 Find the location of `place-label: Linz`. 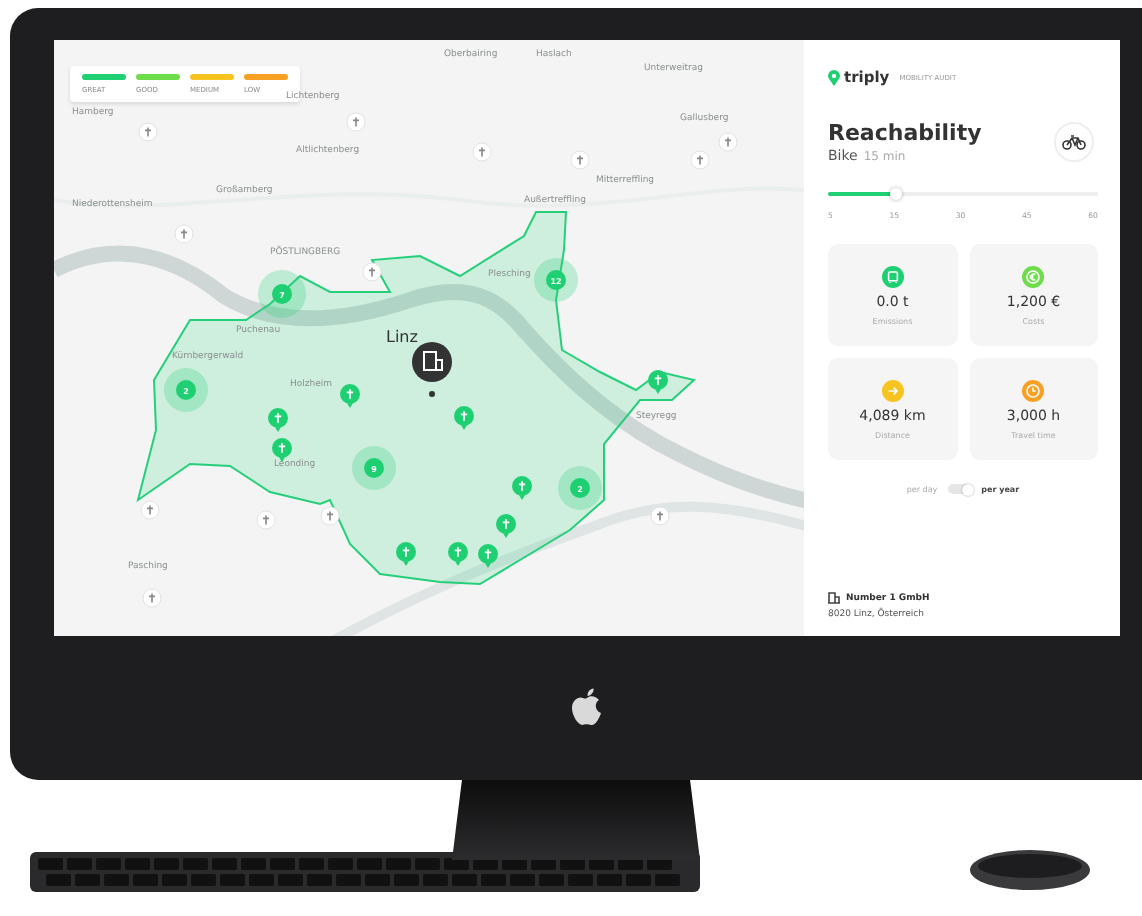

place-label: Linz is located at coordinates (402, 338).